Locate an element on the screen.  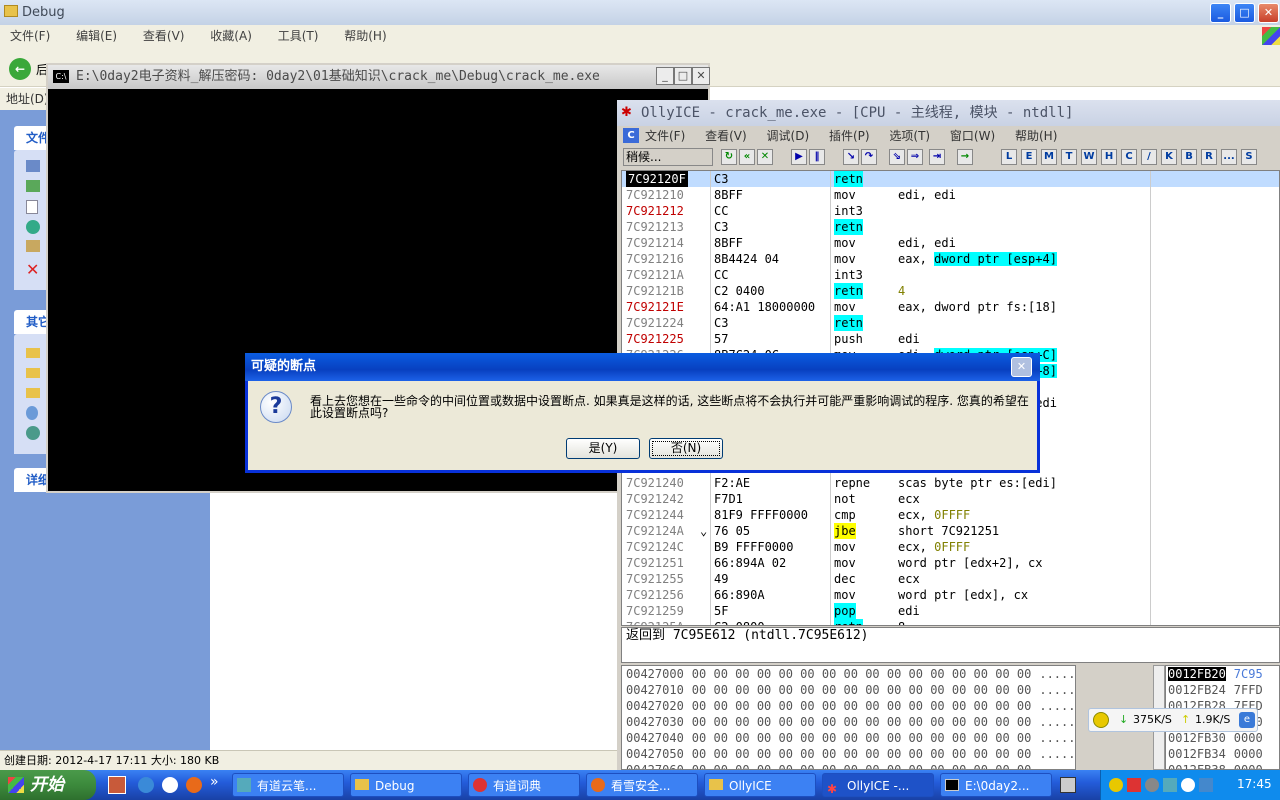
tray-volume-icon is located at coordinates (1188, 785).